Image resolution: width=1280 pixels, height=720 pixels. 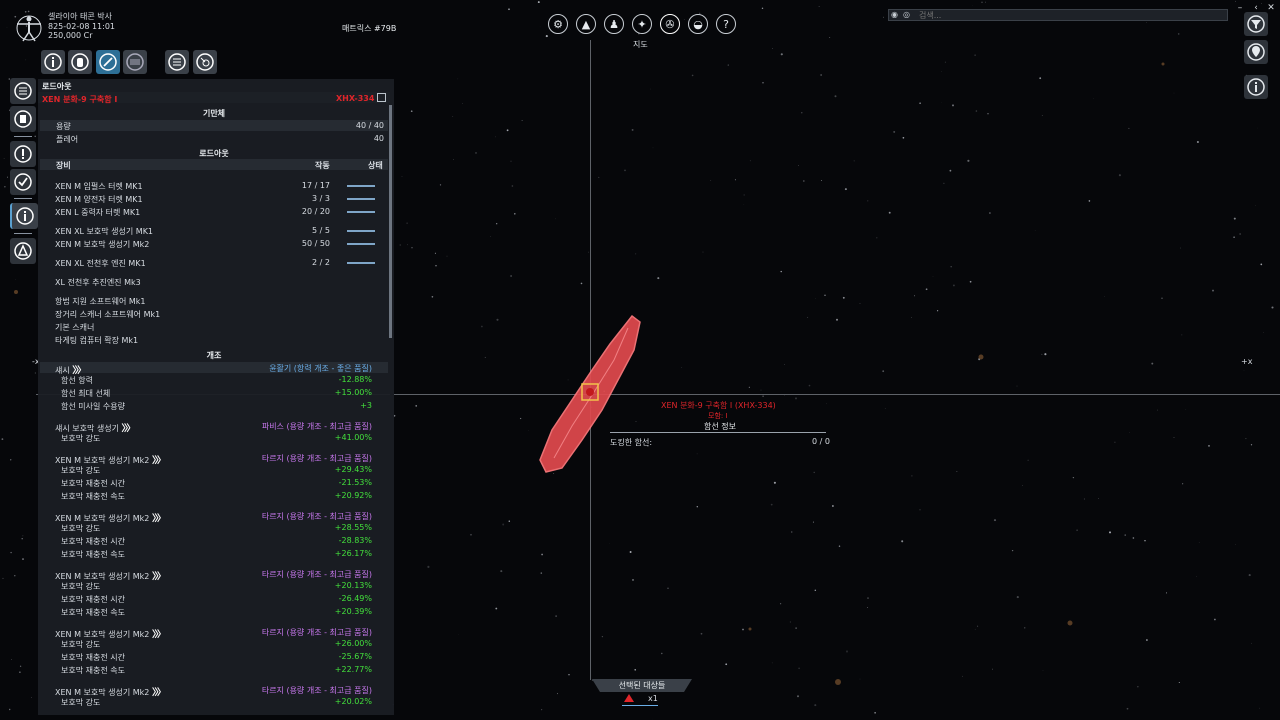 What do you see at coordinates (355, 482) in the screenshot?
I see `mod-stat-value: -21.53%` at bounding box center [355, 482].